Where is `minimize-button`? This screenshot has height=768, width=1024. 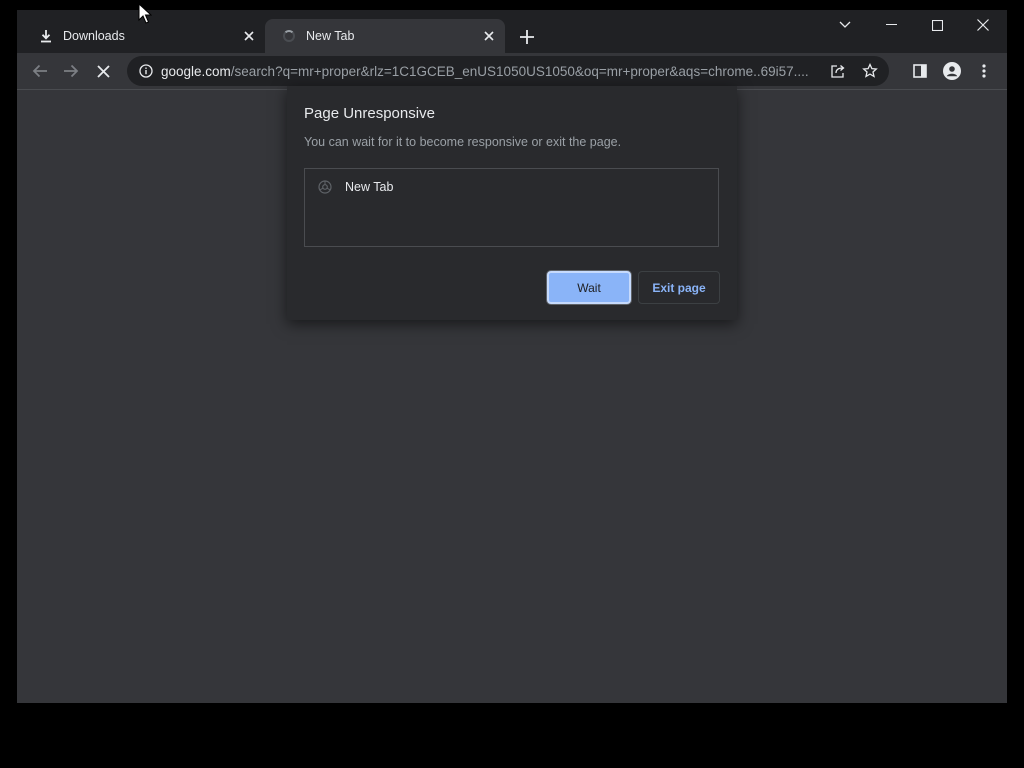
minimize-button is located at coordinates (891, 25).